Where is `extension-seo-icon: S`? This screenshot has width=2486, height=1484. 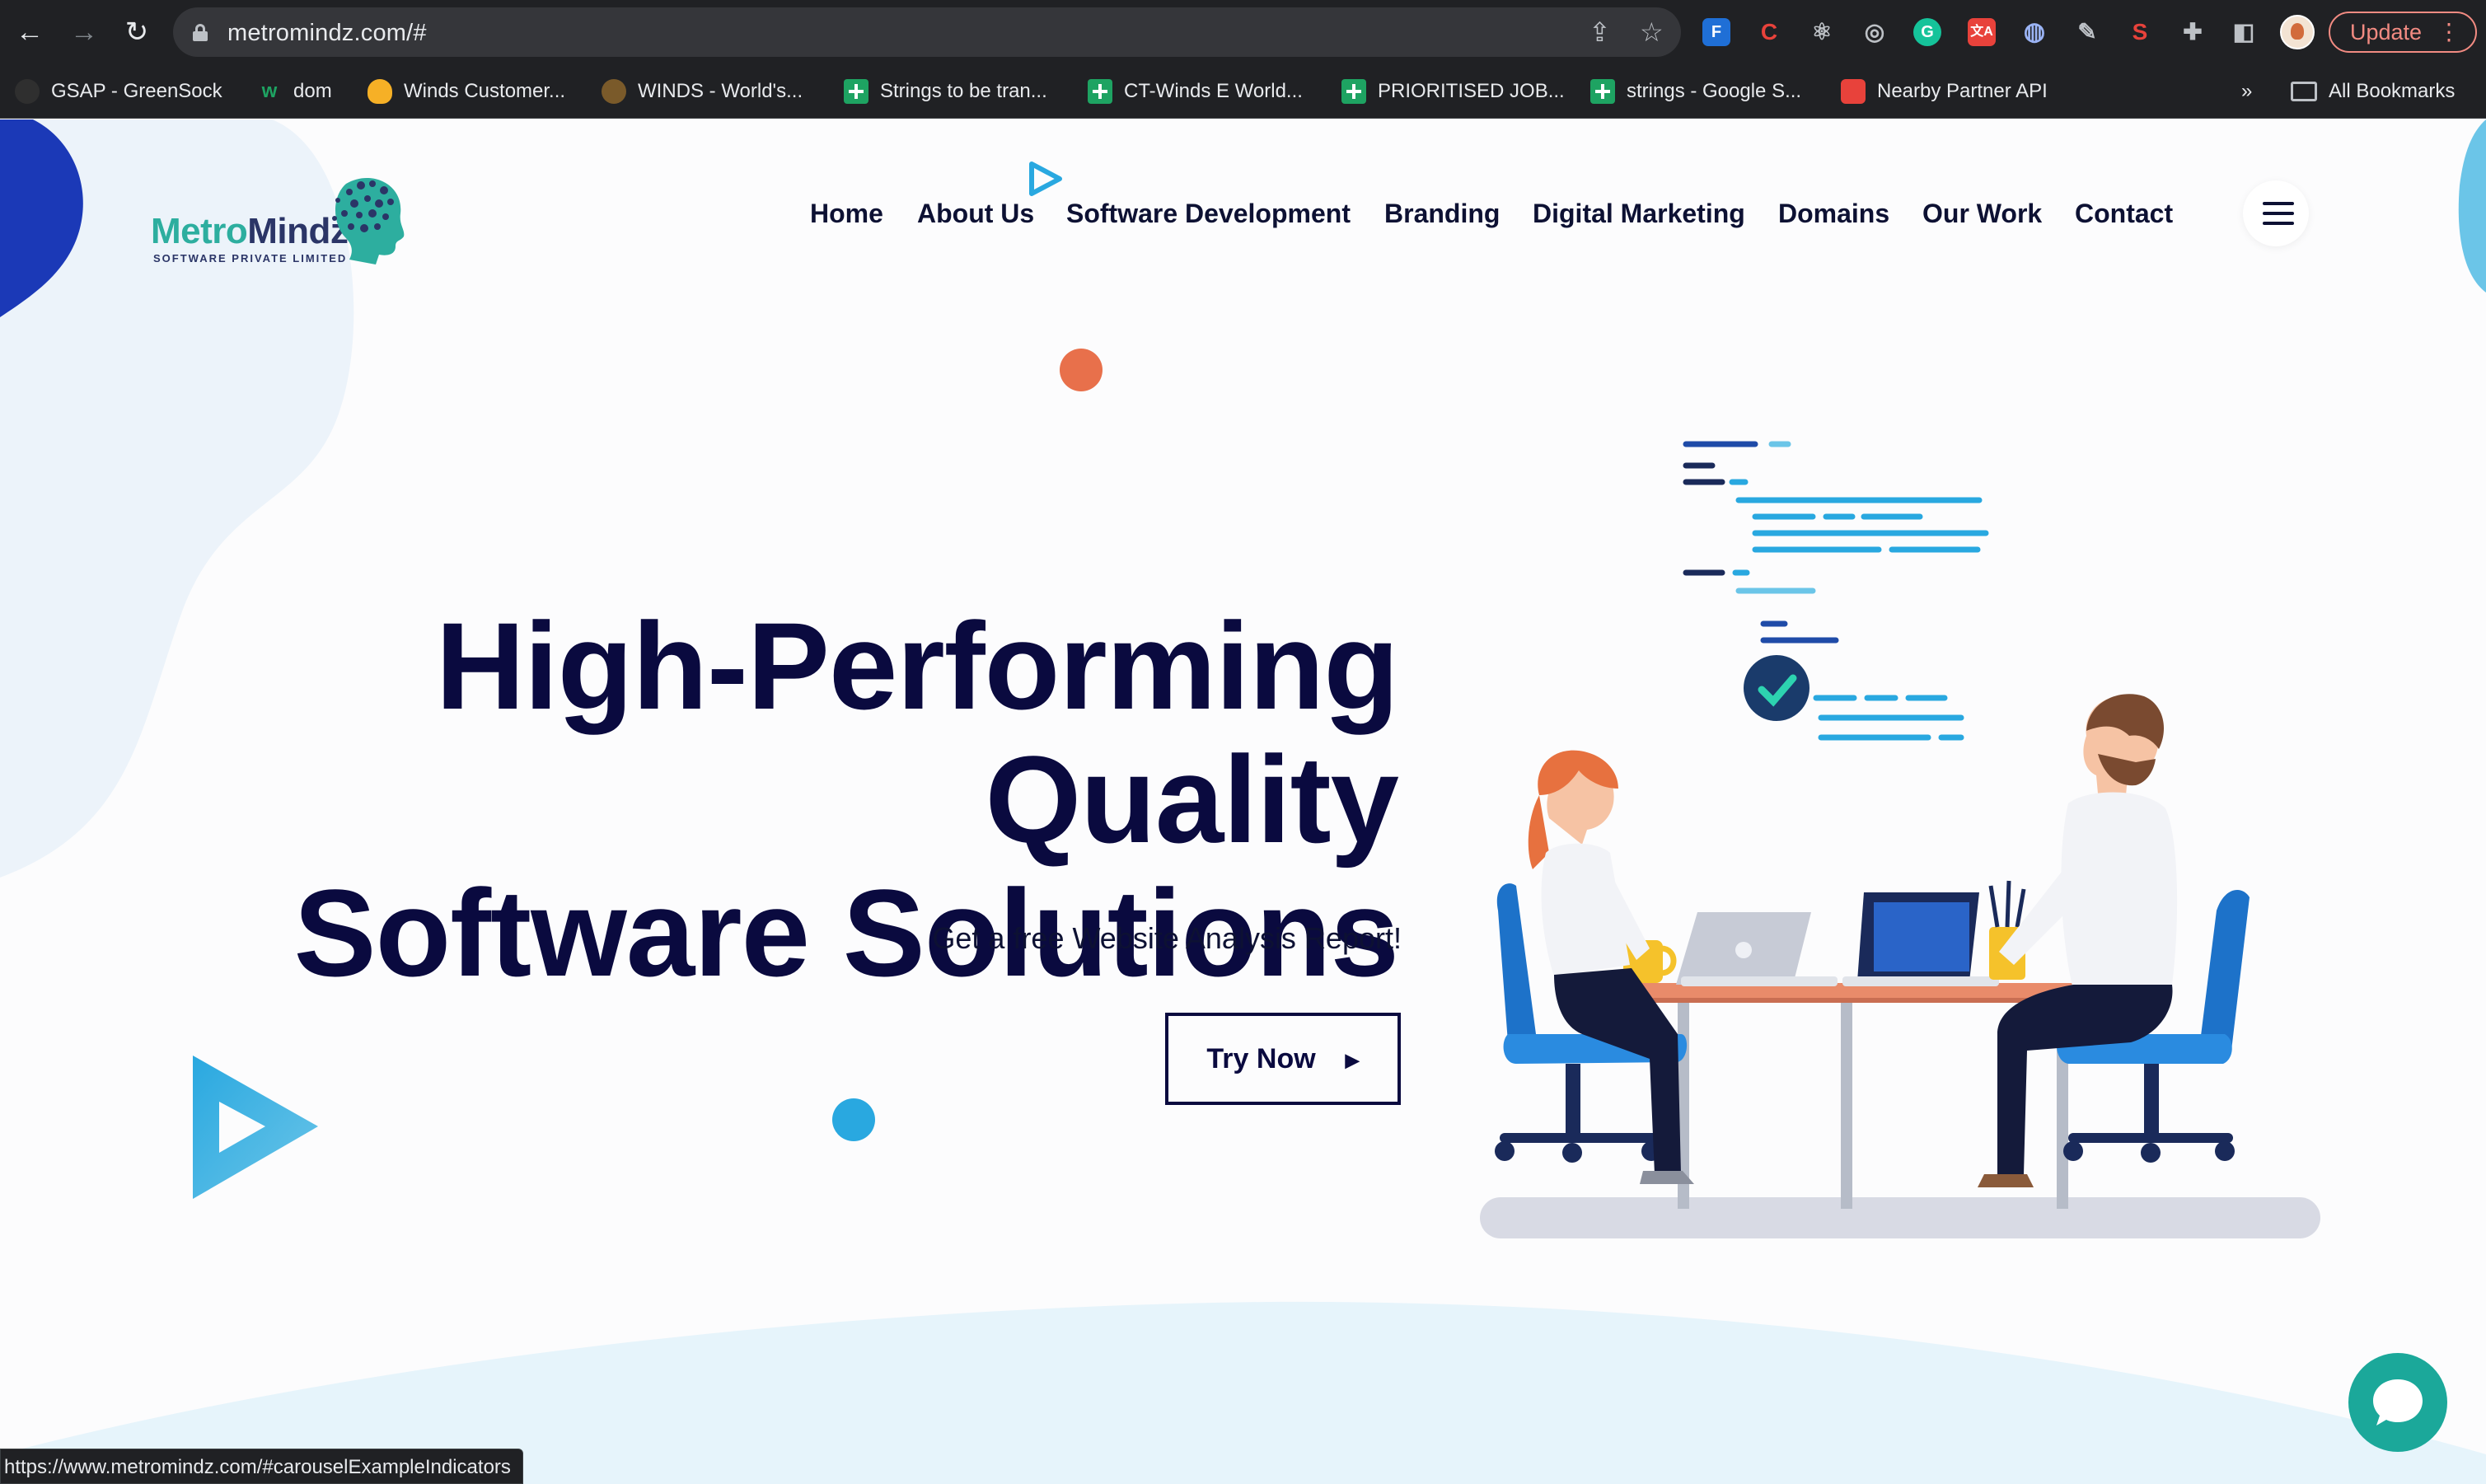
extension-seo-icon: S is located at coordinates (2140, 32).